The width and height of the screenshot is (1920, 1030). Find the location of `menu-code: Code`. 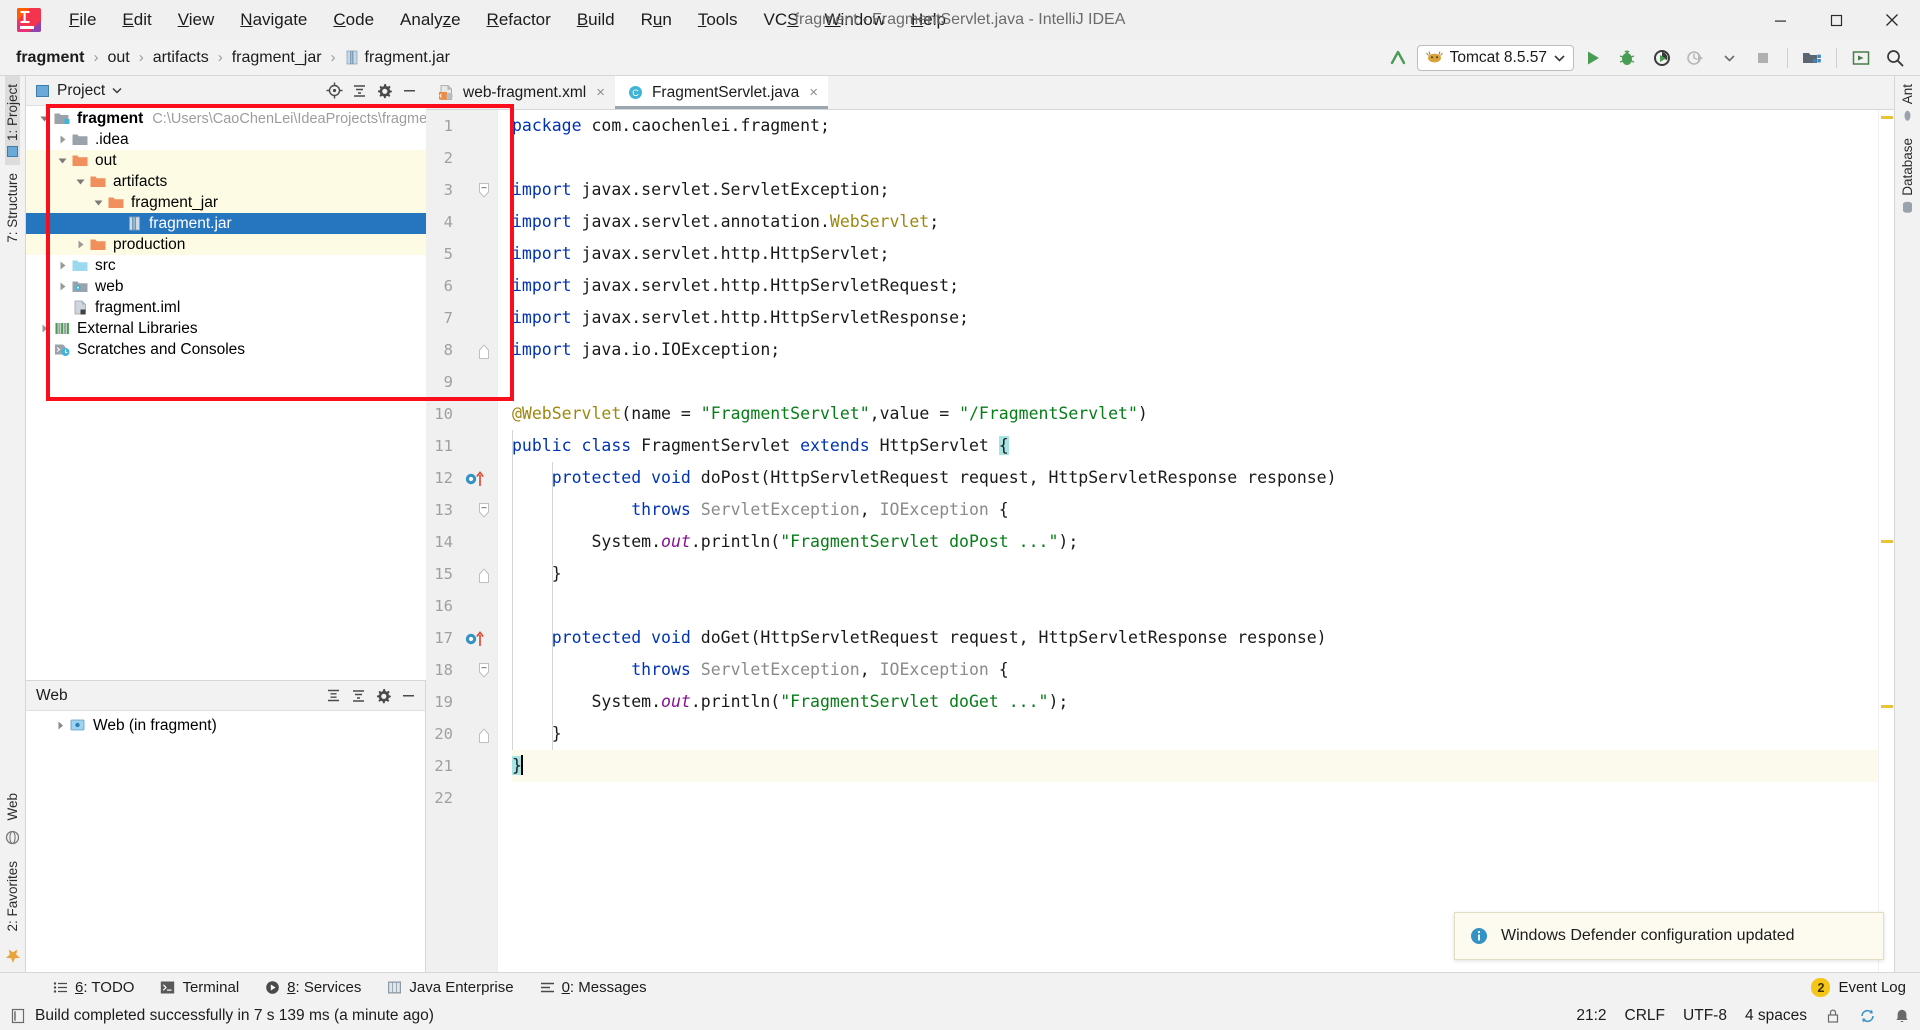

menu-code: Code is located at coordinates (353, 20).